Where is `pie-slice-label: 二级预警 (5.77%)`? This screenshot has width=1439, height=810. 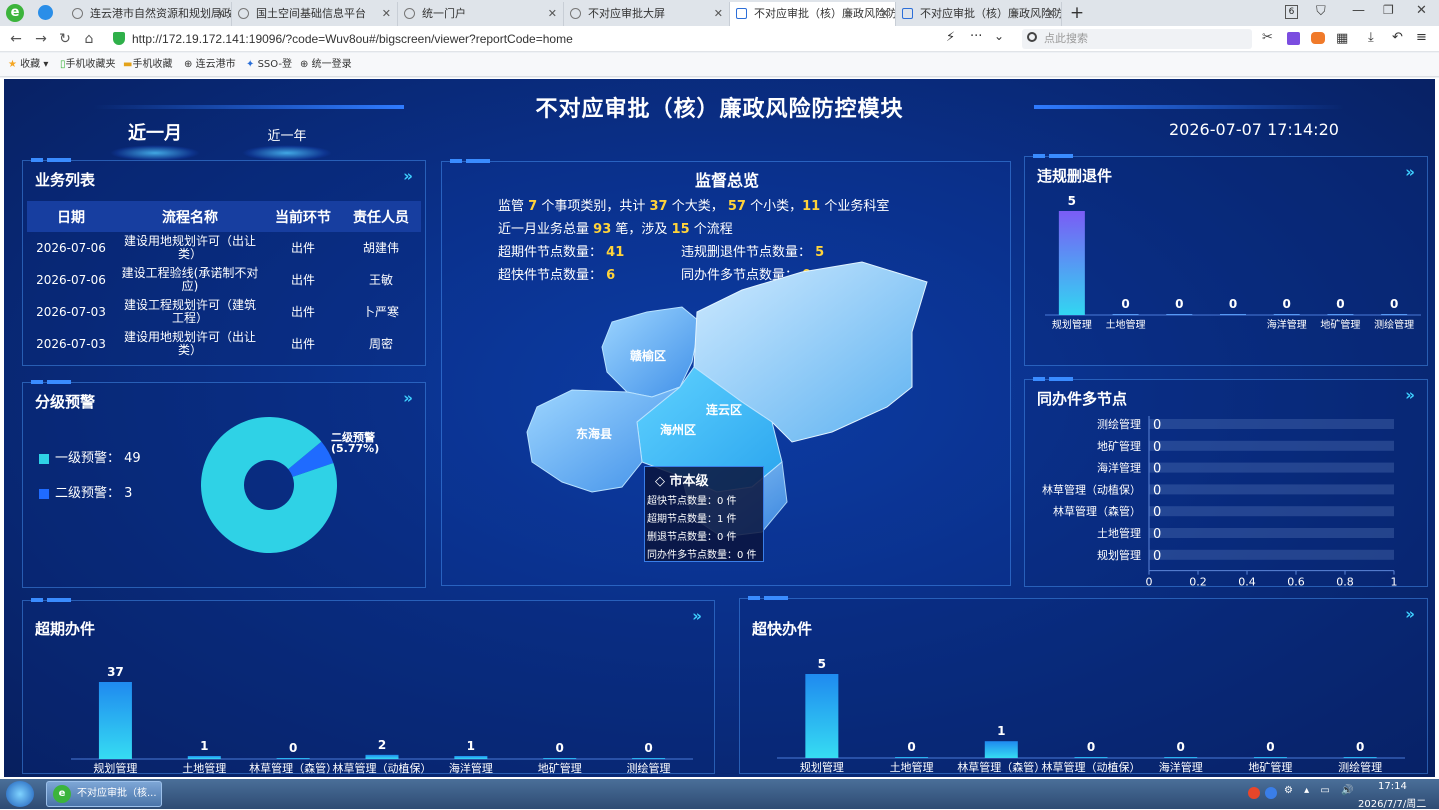 pie-slice-label: 二级预警 (5.77%) is located at coordinates (355, 443).